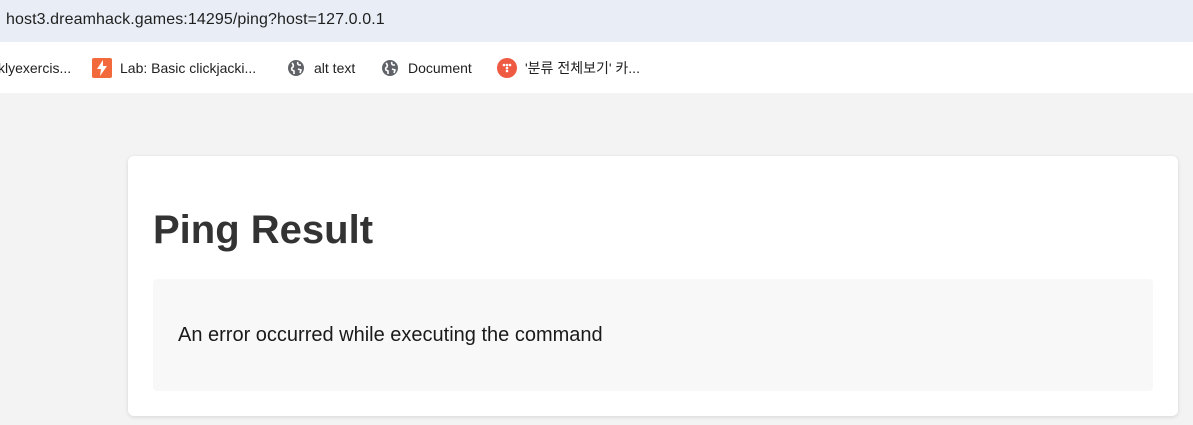 This screenshot has height=425, width=1193. What do you see at coordinates (507, 68) in the screenshot?
I see `tistory-icon` at bounding box center [507, 68].